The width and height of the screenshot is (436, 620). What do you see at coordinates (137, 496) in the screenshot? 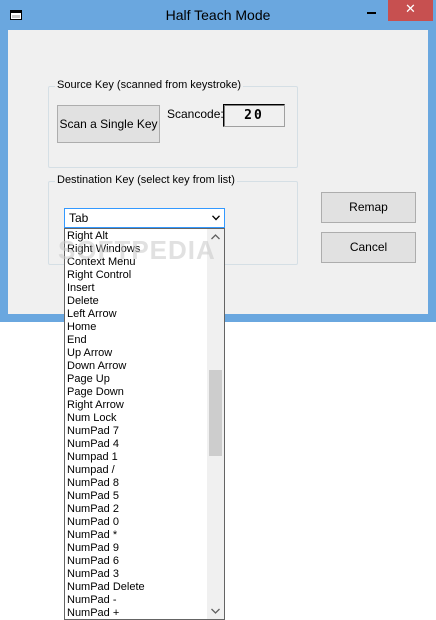
I see `dropdown-list-item: NumPad 5` at bounding box center [137, 496].